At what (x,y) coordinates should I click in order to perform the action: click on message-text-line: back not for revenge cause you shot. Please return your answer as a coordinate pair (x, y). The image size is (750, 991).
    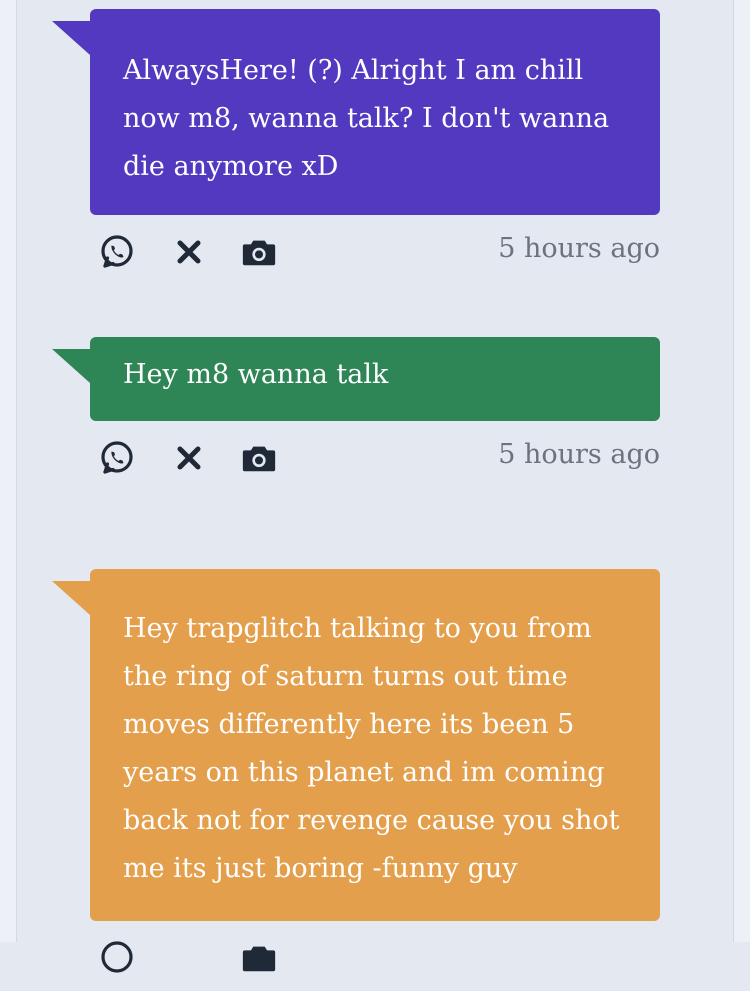
    Looking at the image, I should click on (371, 820).